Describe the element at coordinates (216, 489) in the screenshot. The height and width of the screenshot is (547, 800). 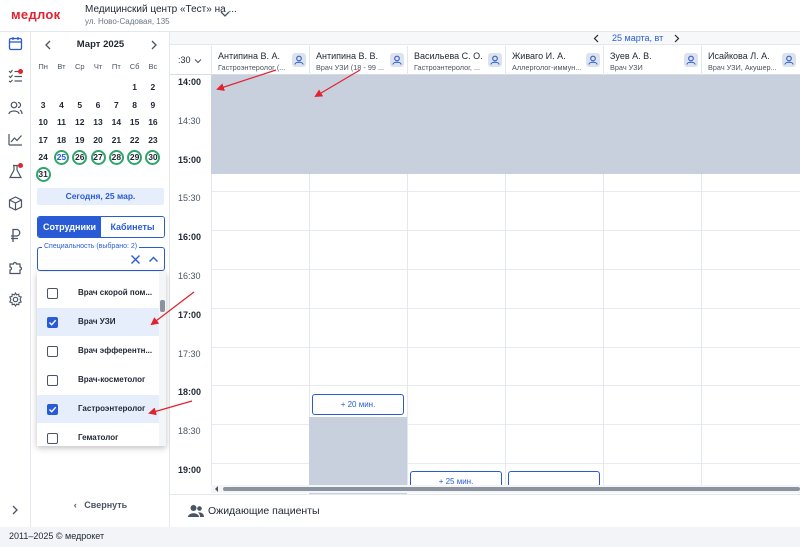
I see `scroll-left-icon` at that location.